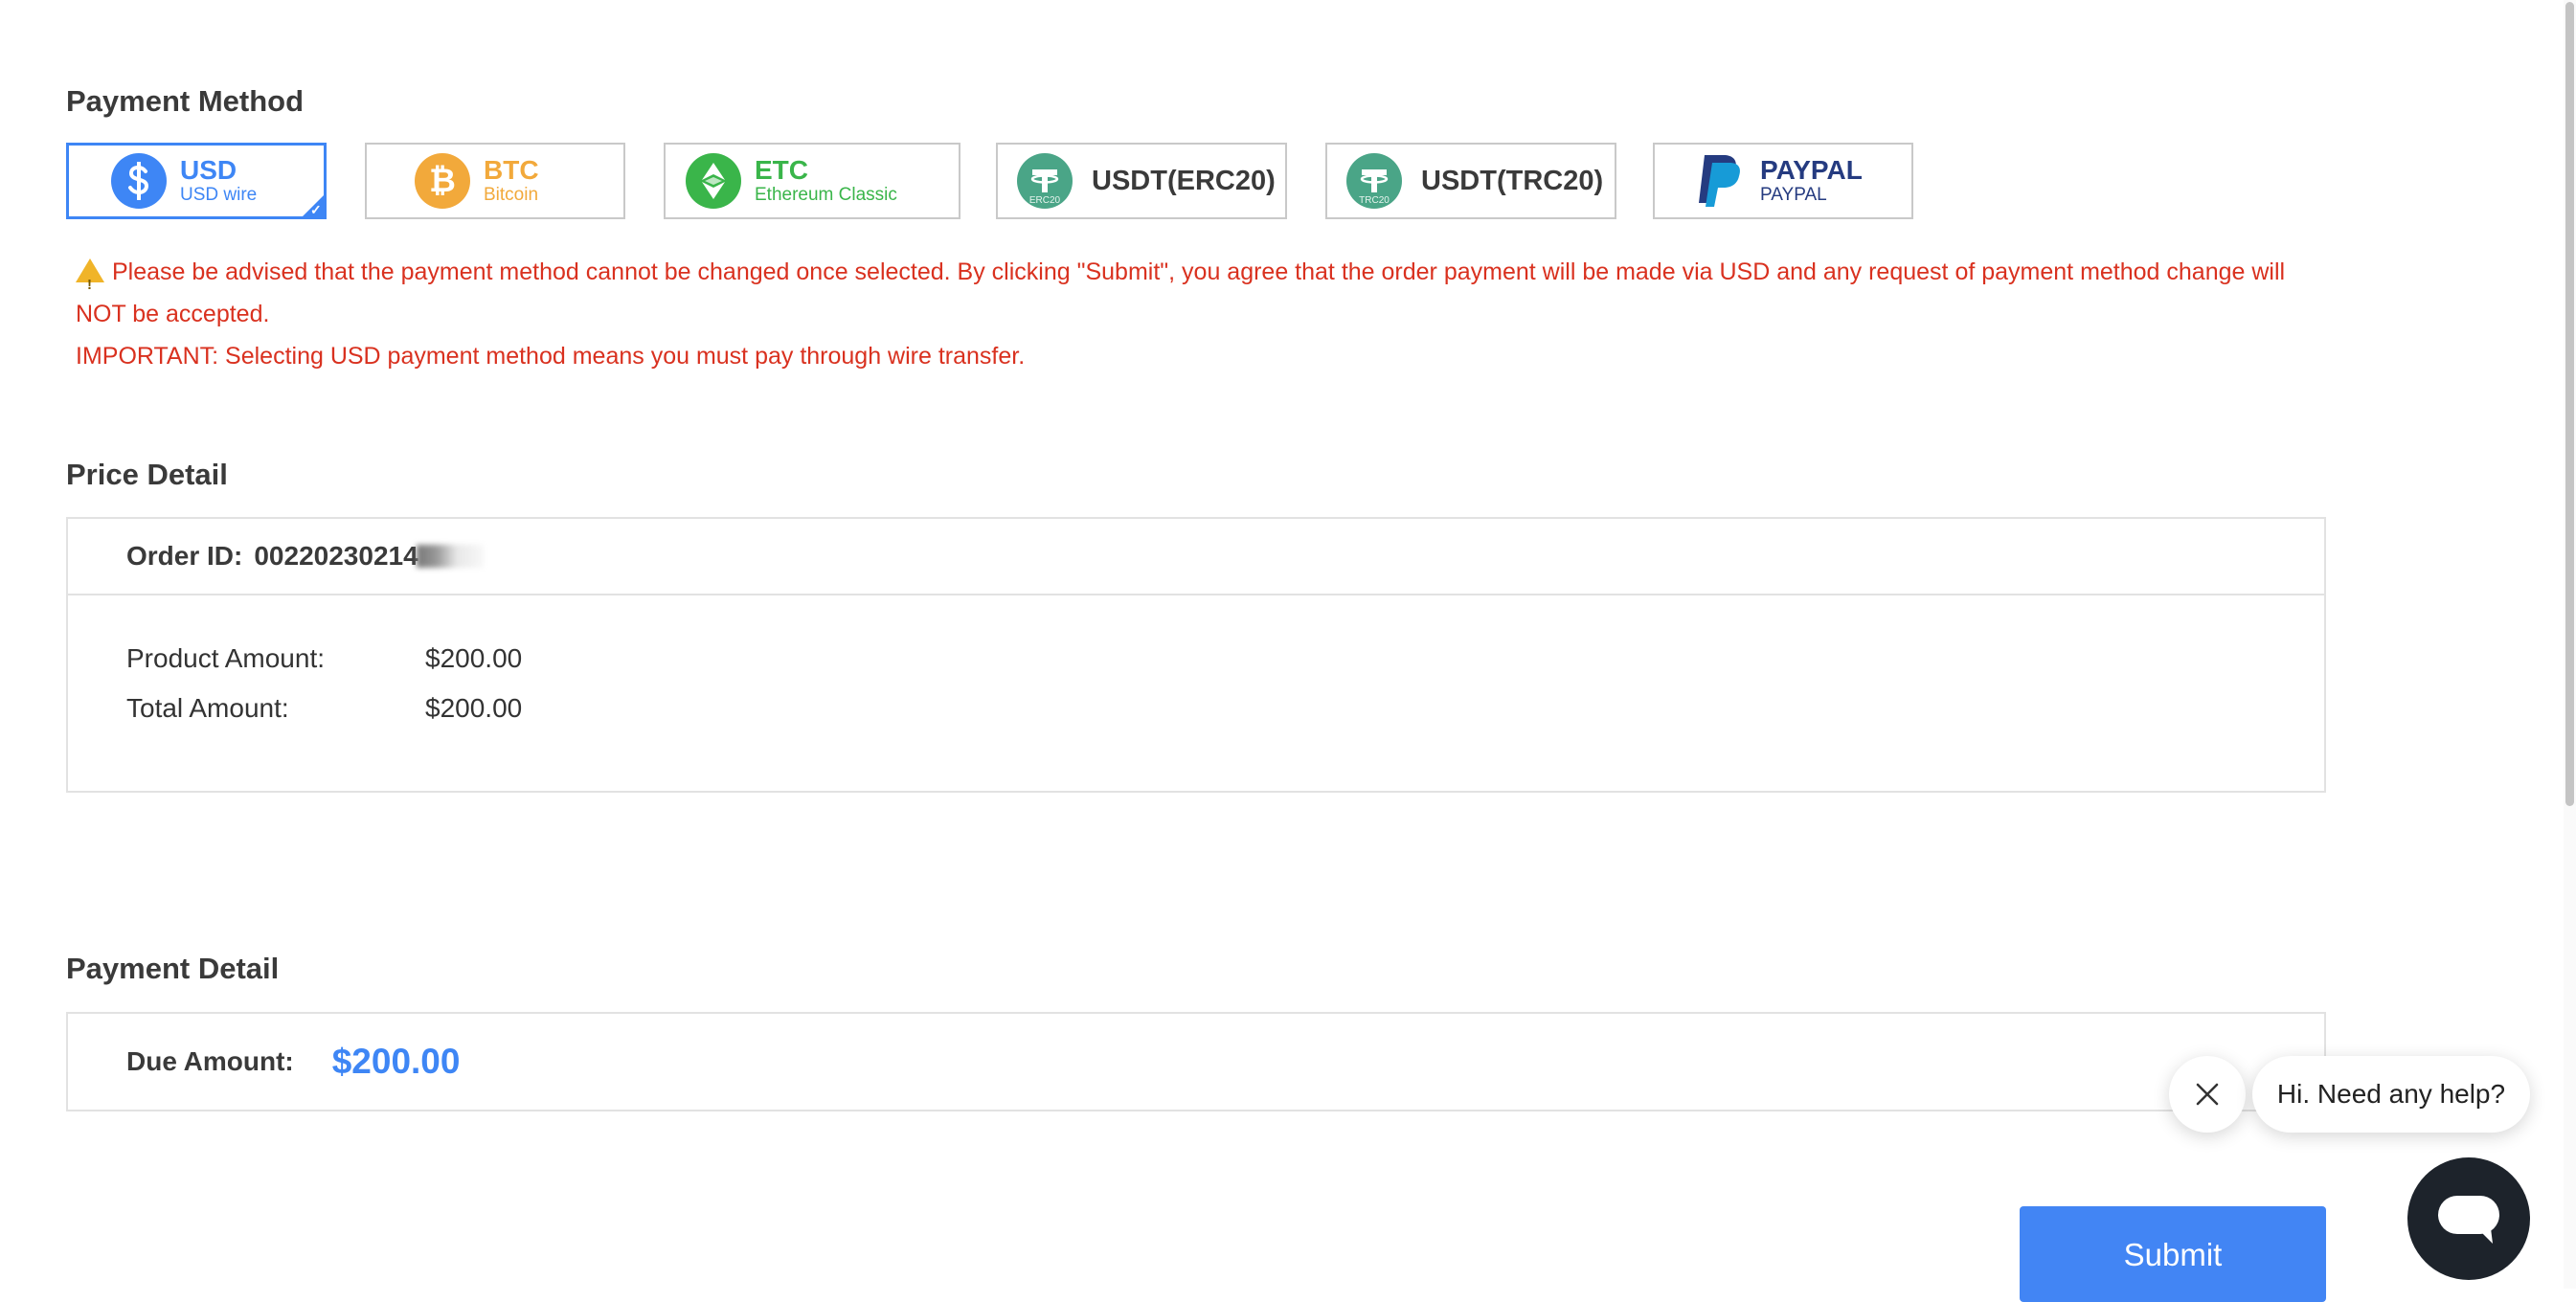 The height and width of the screenshot is (1302, 2576). Describe the element at coordinates (442, 181) in the screenshot. I see `bitcoin-icon: ₿` at that location.